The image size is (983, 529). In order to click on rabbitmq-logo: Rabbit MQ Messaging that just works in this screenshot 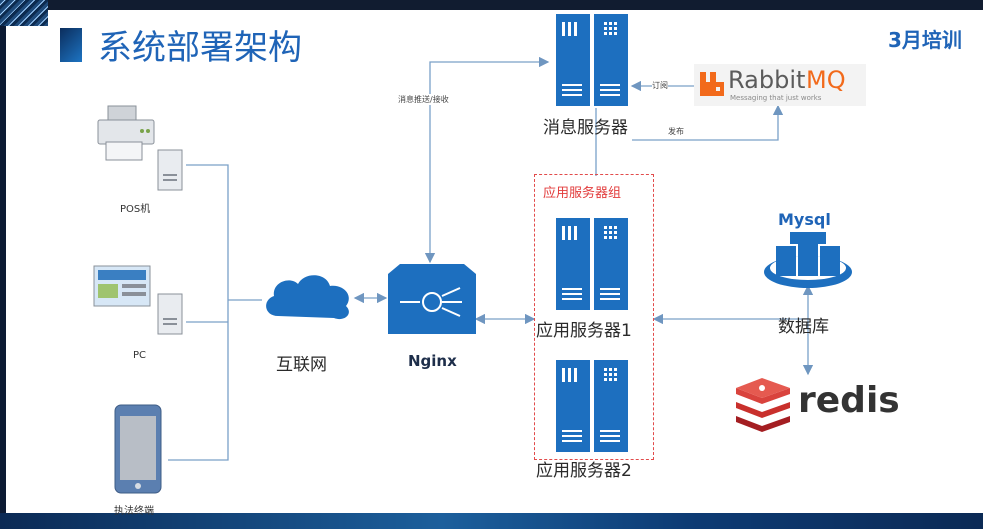, I will do `click(780, 85)`.